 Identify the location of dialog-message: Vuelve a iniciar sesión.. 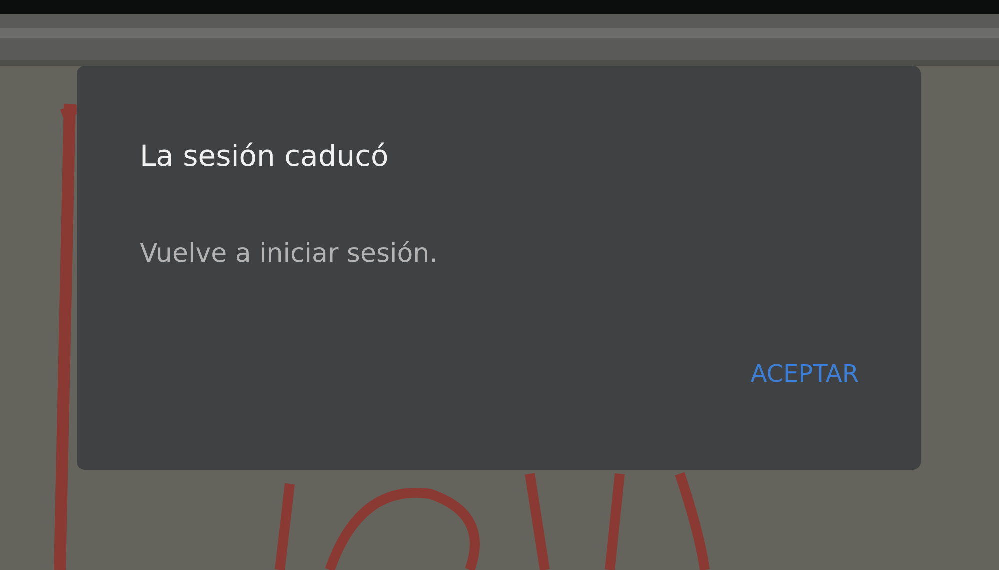
(289, 254).